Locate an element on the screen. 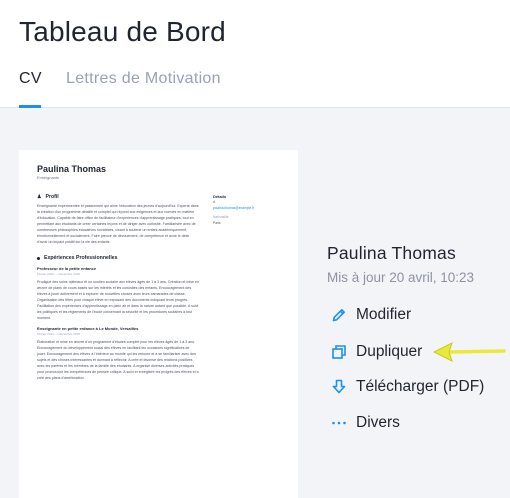  resume-details-nationality: Paris is located at coordinates (217, 223).